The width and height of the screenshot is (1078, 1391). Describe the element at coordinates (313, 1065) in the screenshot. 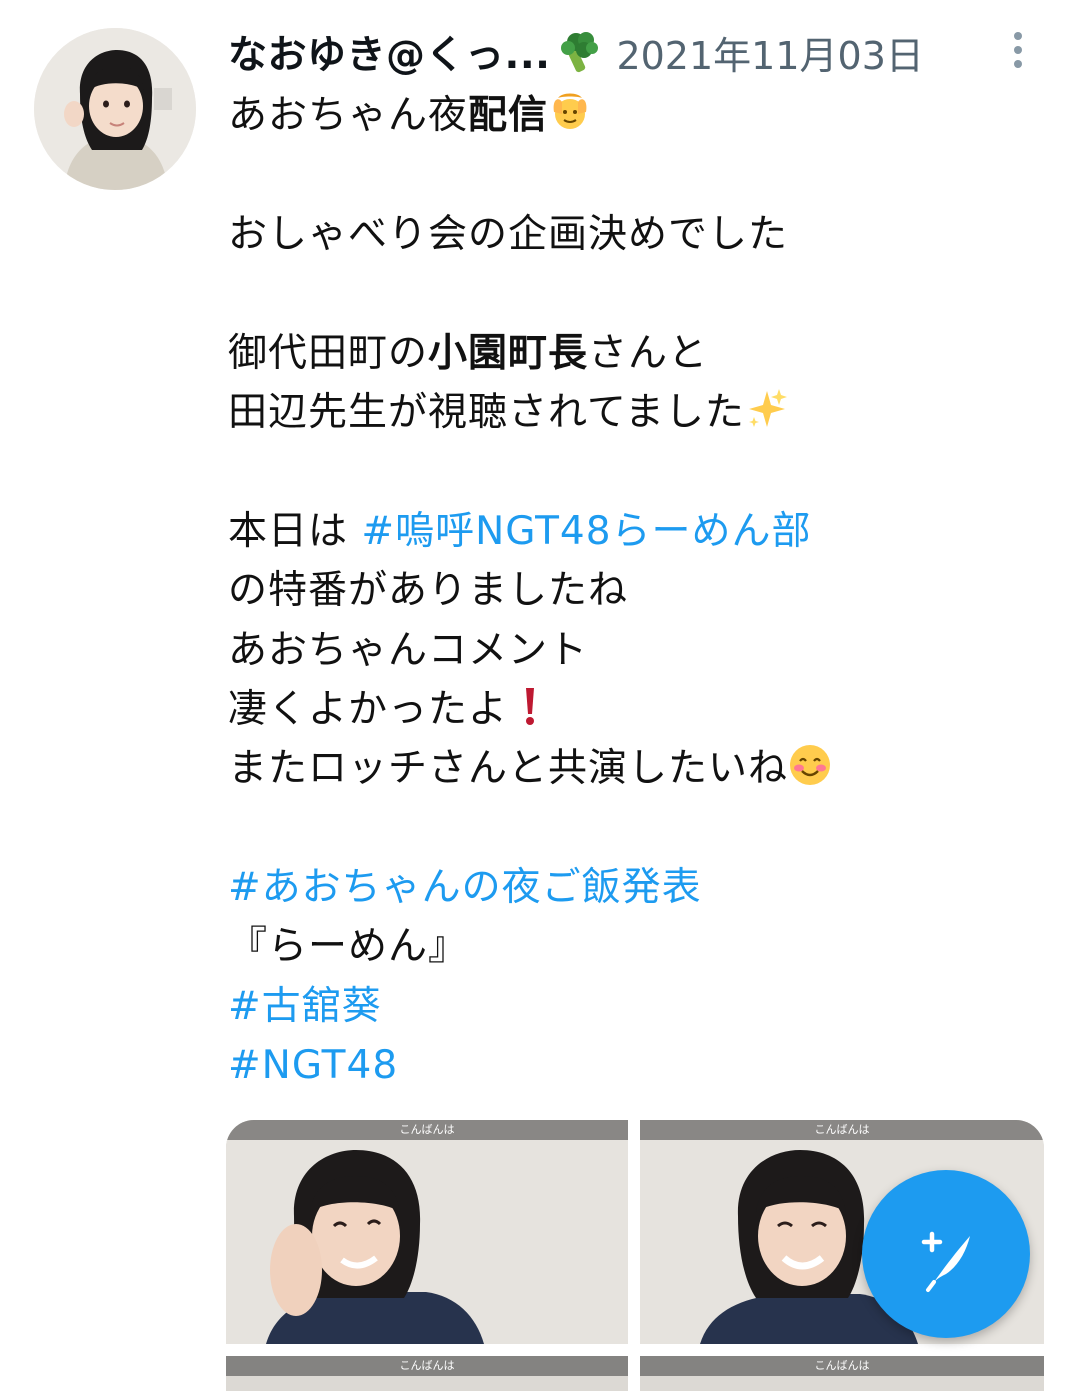

I see `hashtag-link: #NGT48` at that location.